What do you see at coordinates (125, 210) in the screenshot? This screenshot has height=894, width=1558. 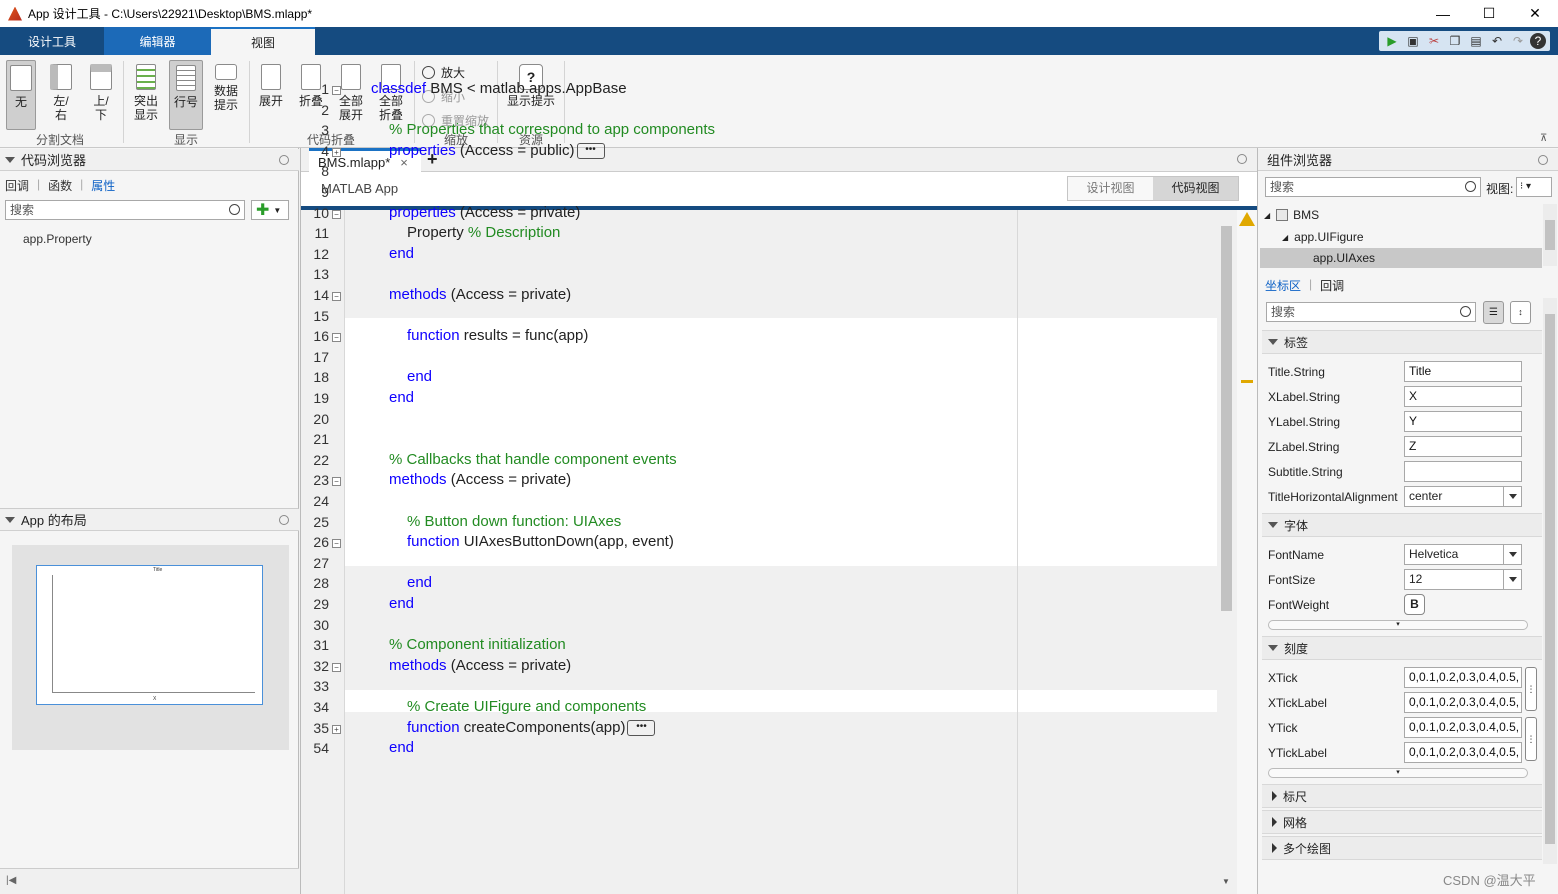 I see `code-browser-search-input: 搜索` at bounding box center [125, 210].